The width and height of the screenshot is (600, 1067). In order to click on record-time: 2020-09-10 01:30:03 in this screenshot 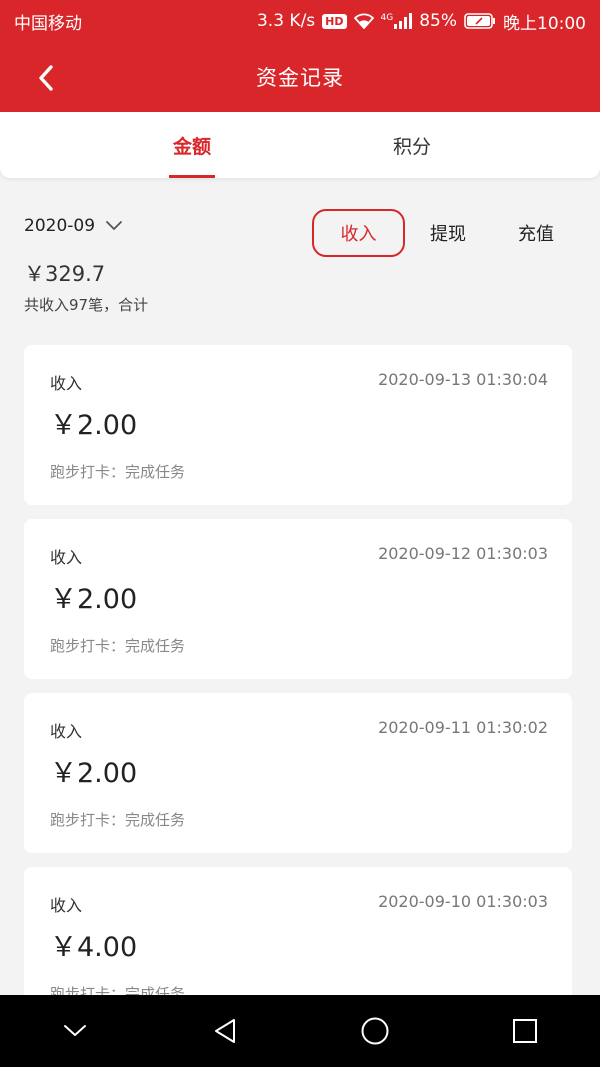, I will do `click(463, 901)`.